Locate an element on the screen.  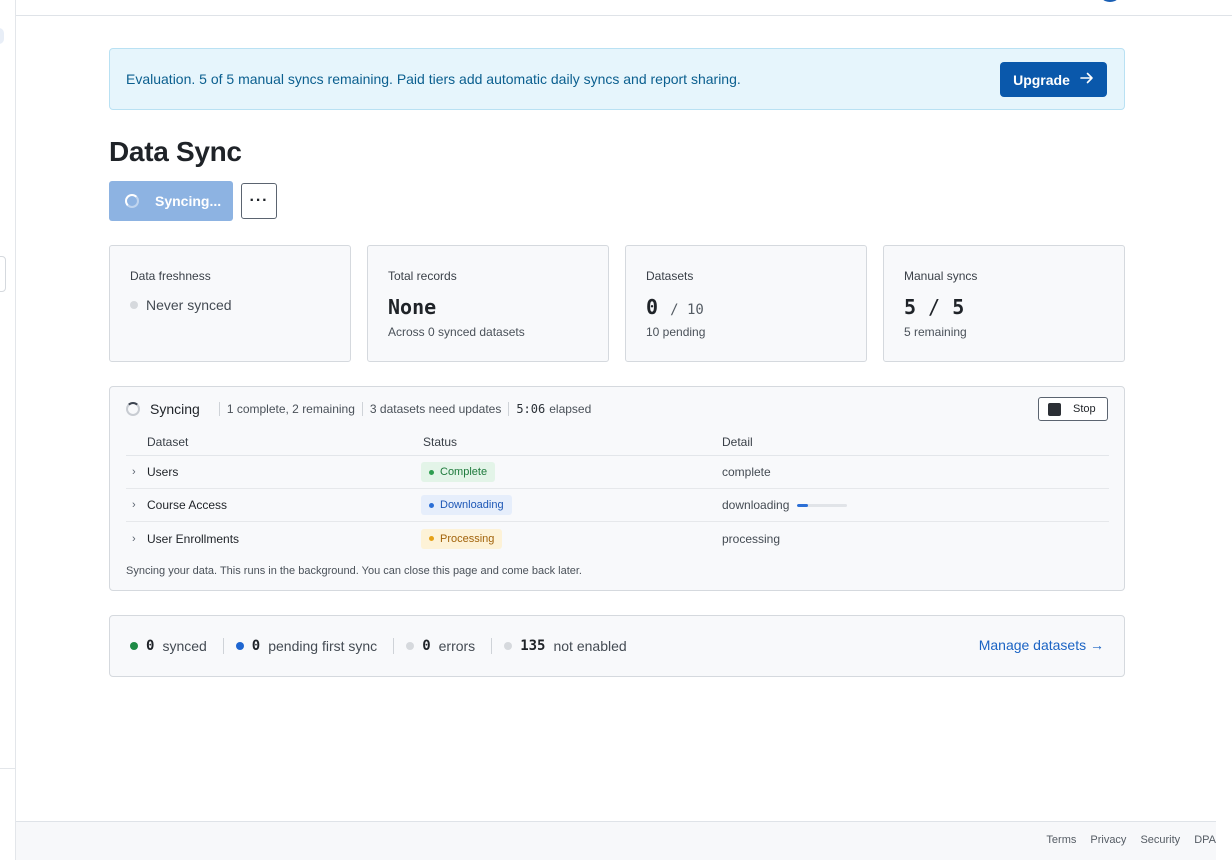
datasets-total: / 10 is located at coordinates (687, 310).